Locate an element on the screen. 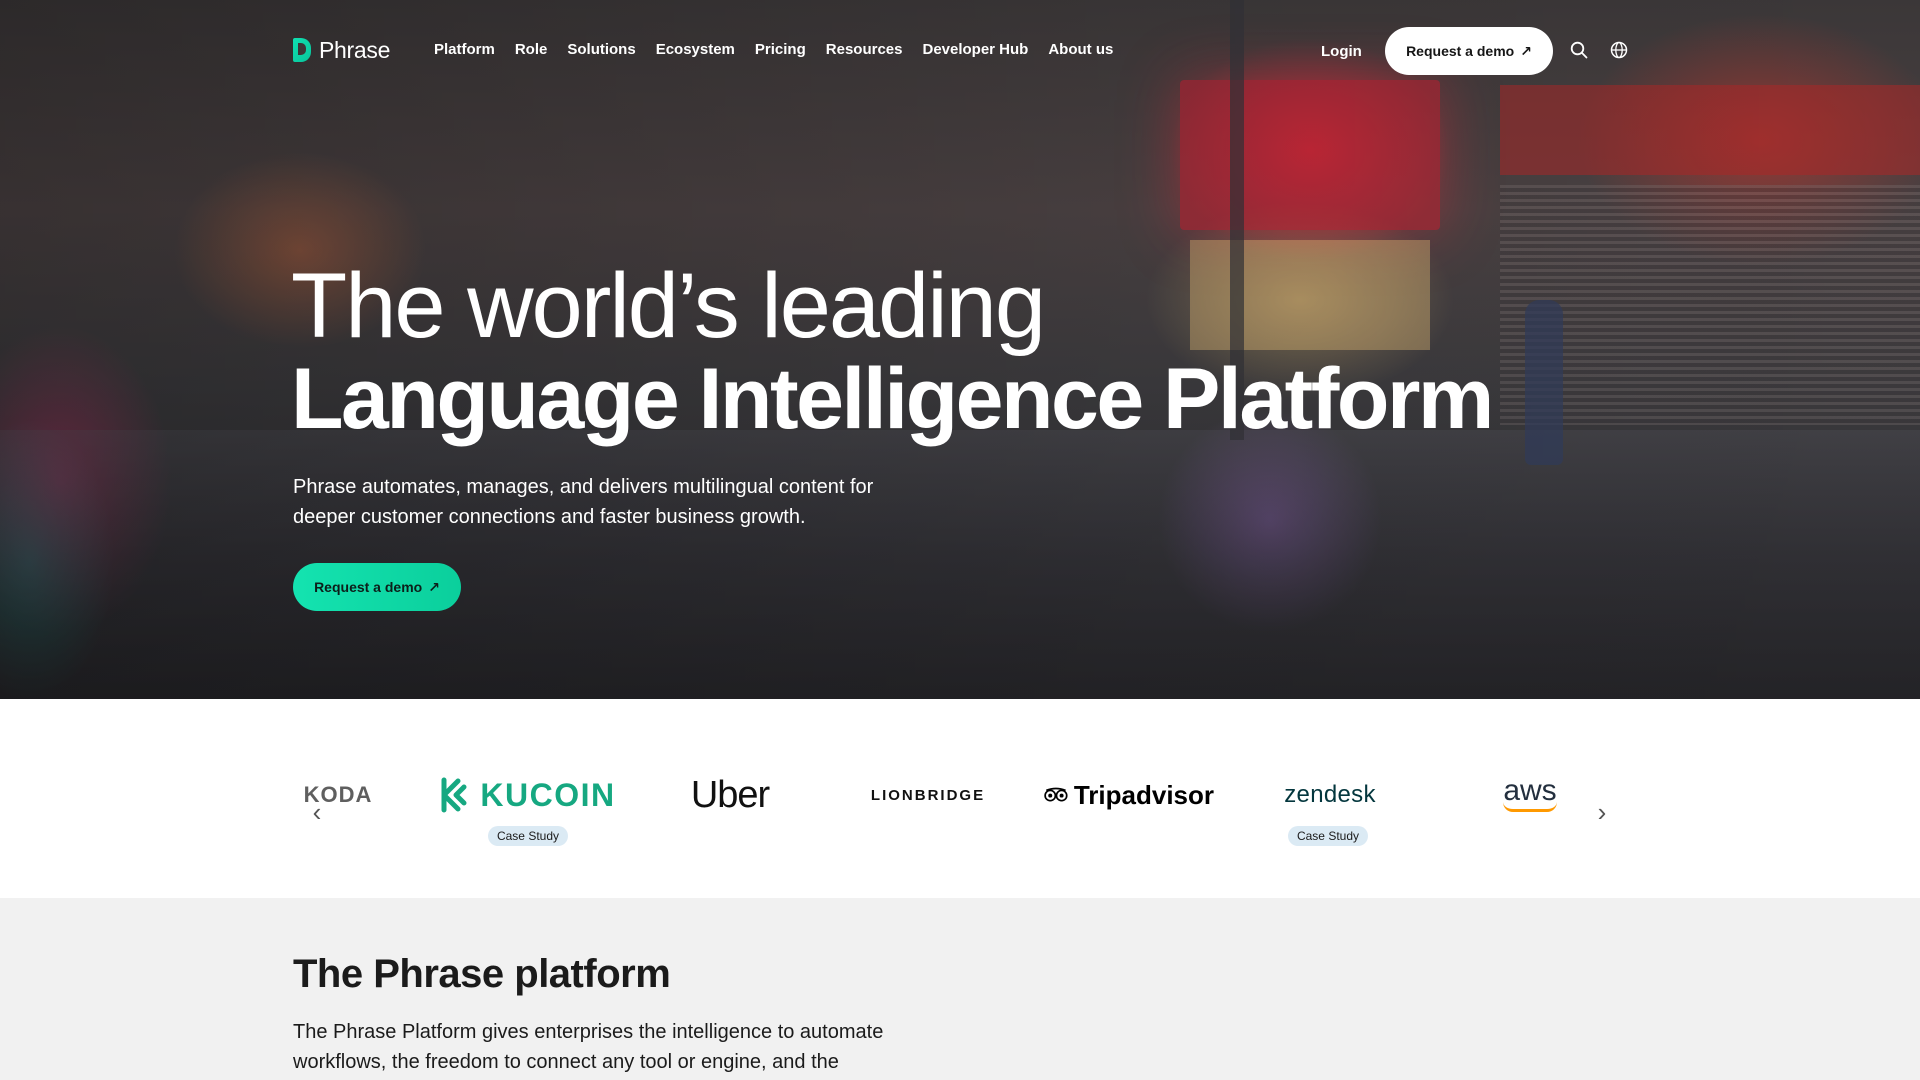 This screenshot has width=1920, height=1080. hero-request-demo-button: Request a demo ↗ is located at coordinates (377, 587).